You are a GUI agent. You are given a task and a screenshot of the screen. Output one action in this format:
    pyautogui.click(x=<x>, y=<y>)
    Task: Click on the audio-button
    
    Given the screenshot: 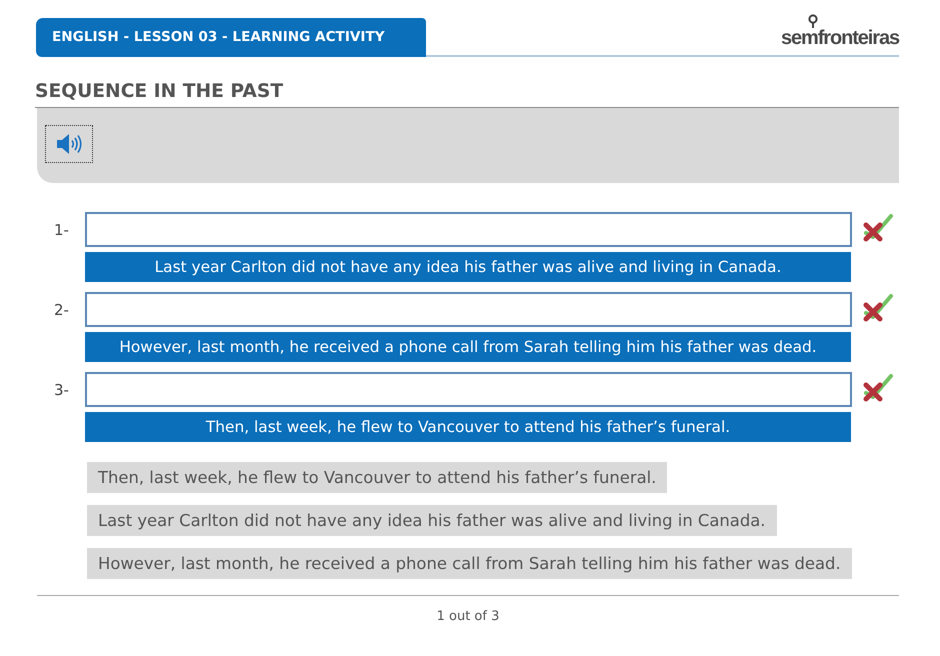 What is the action you would take?
    pyautogui.click(x=69, y=144)
    